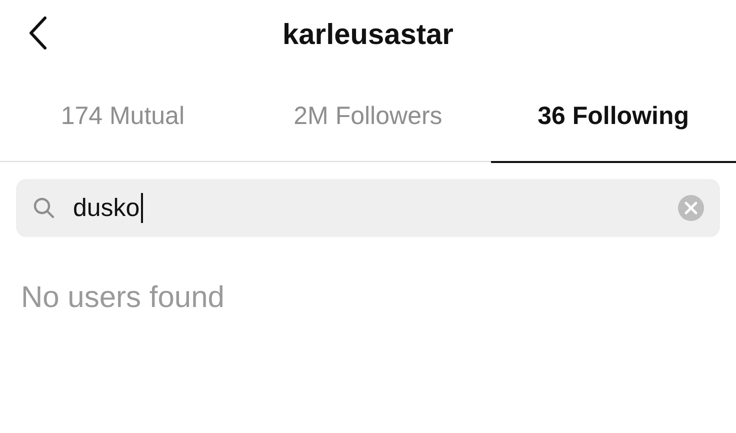  Describe the element at coordinates (141, 208) in the screenshot. I see `text-cursor` at that location.